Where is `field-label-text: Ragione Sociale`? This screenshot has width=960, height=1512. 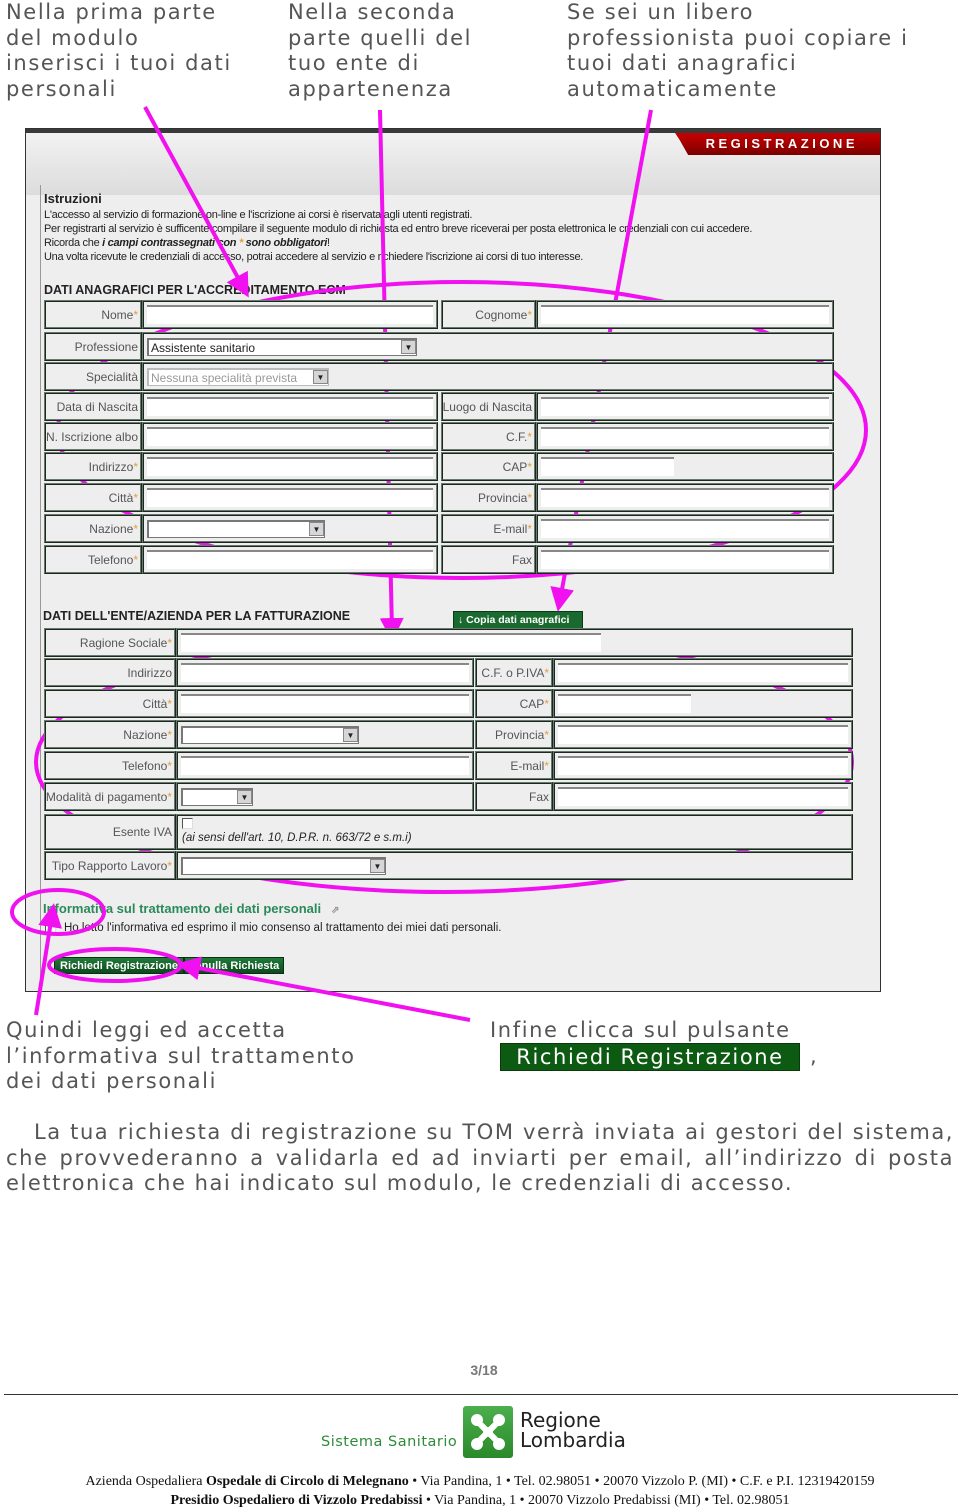 field-label-text: Ragione Sociale is located at coordinates (123, 642).